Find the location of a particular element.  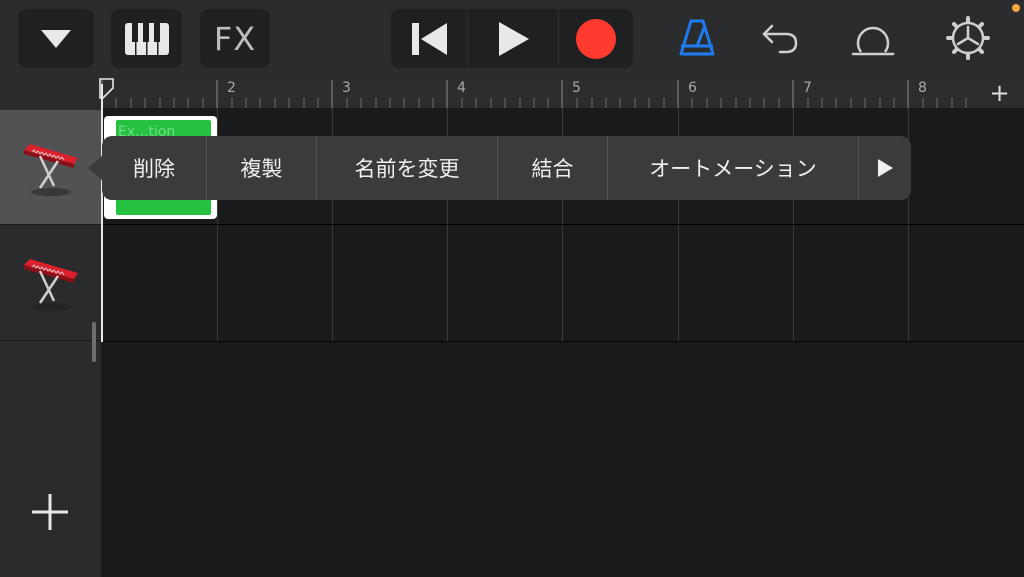

metronome-button is located at coordinates (697, 38).